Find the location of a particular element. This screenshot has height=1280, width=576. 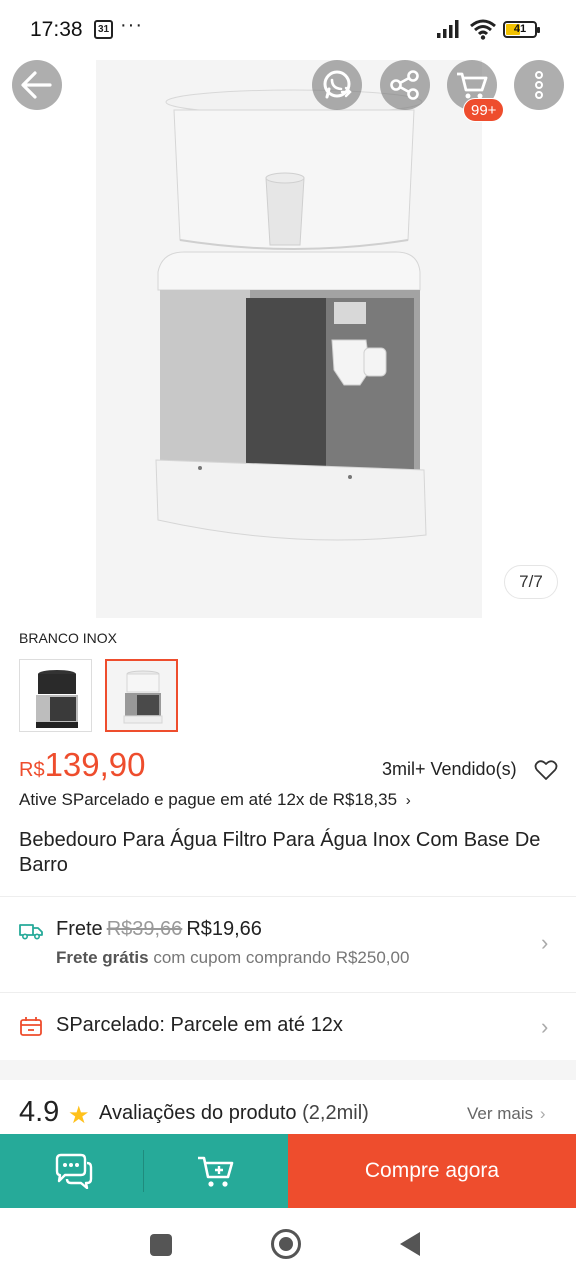

back-button is located at coordinates (37, 85).